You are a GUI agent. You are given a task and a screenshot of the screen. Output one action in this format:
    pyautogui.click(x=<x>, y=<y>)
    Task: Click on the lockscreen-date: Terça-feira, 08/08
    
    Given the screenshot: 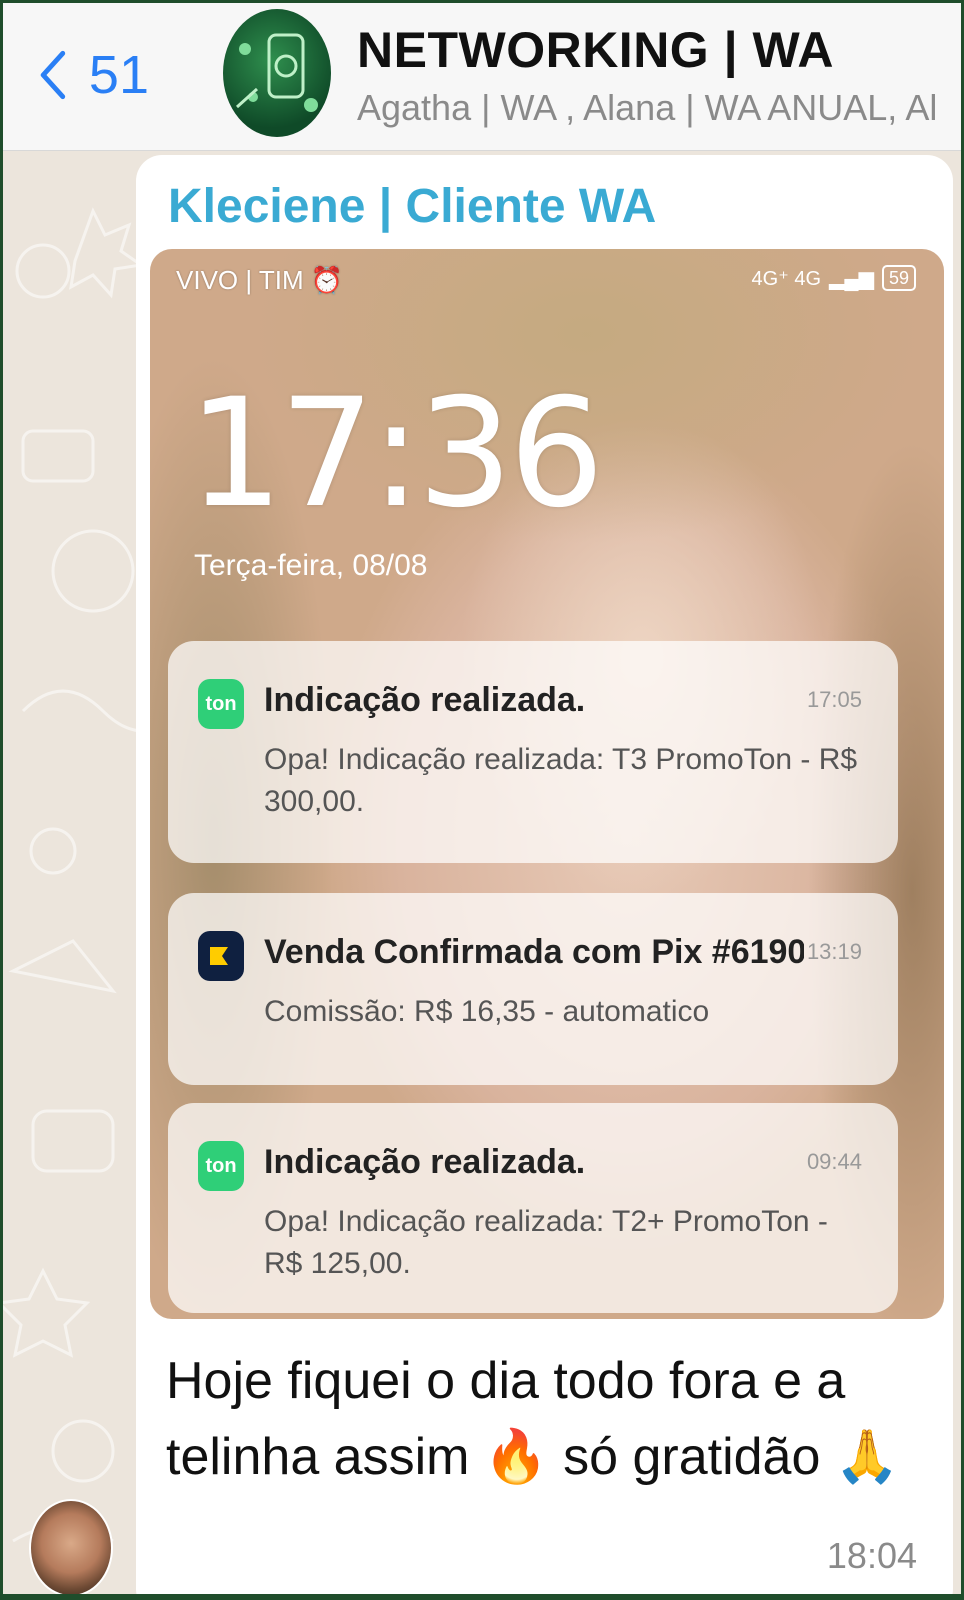 What is the action you would take?
    pyautogui.click(x=311, y=565)
    